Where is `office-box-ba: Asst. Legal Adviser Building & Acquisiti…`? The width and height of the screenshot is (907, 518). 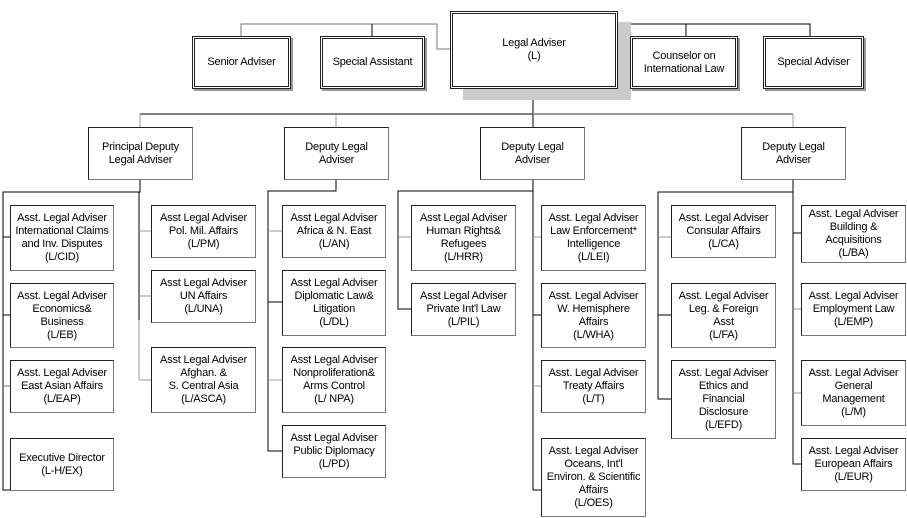
office-box-ba: Asst. Legal Adviser Building & Acquisiti… is located at coordinates (853, 234).